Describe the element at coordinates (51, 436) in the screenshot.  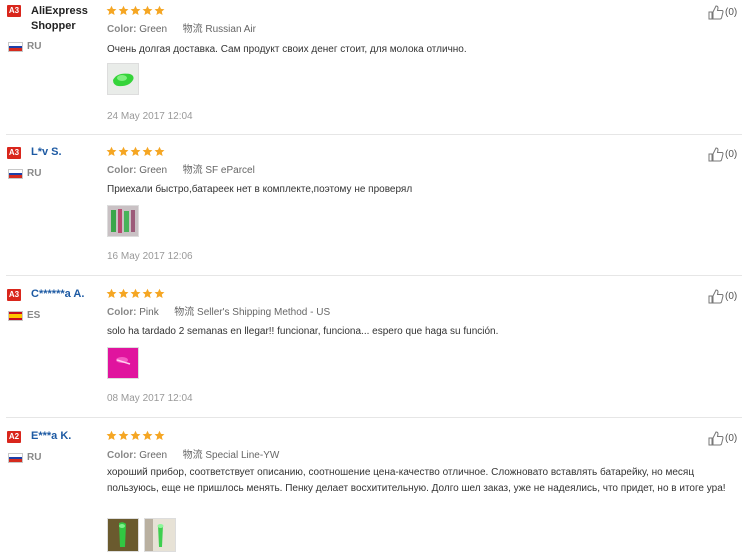
I see `reviewer-name: E***a K.` at that location.